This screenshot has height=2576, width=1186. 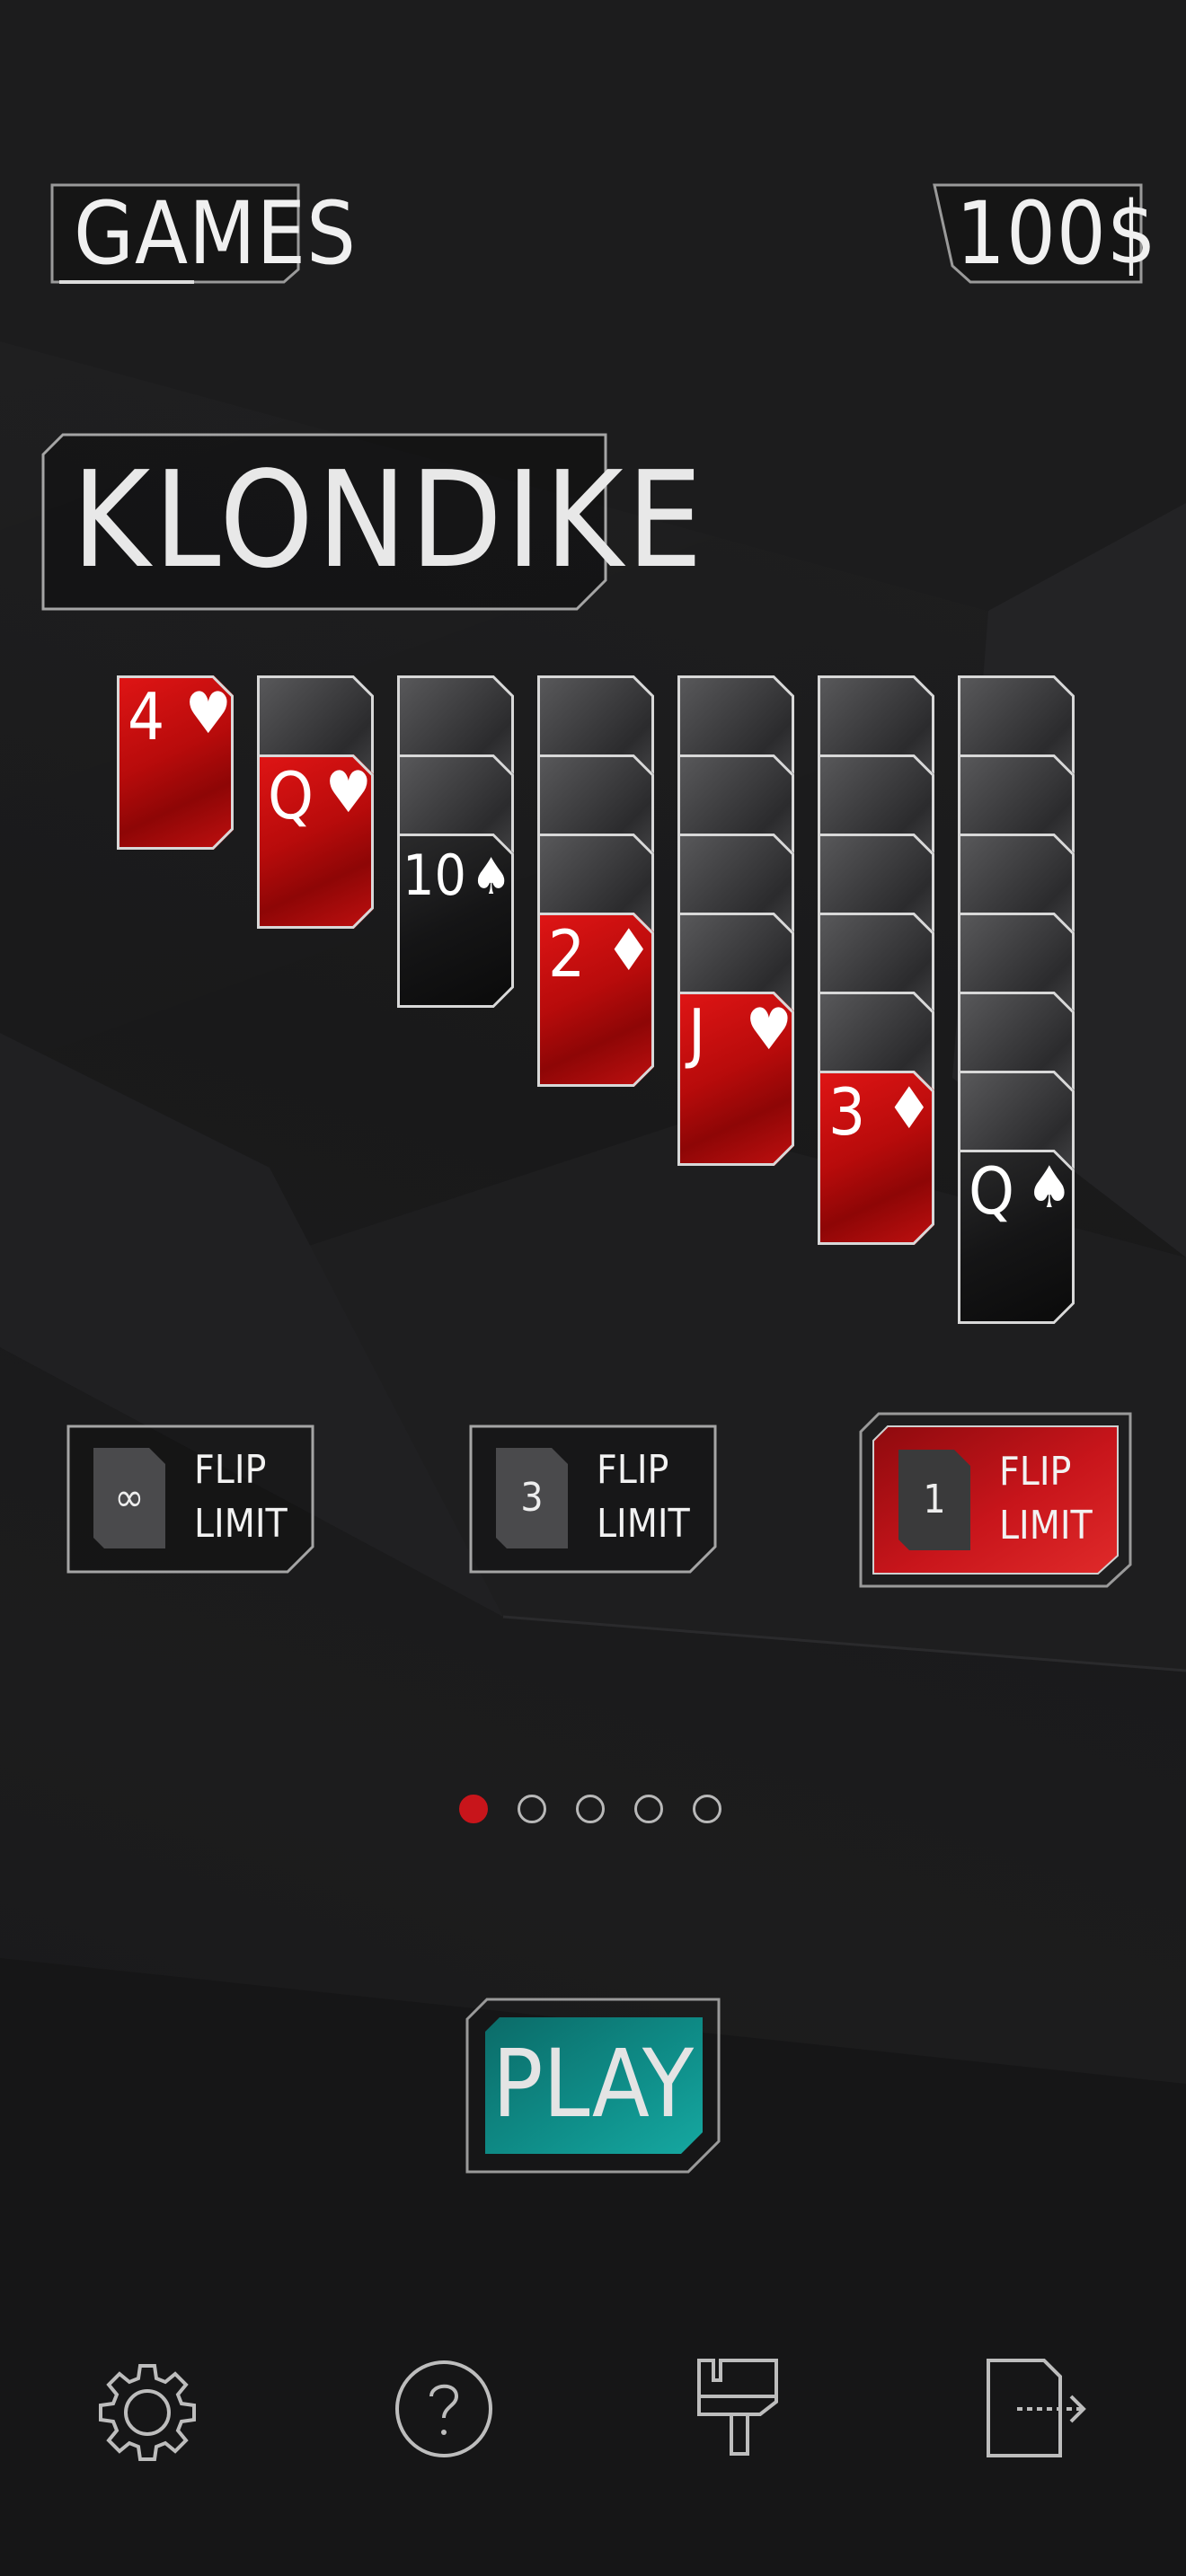 I want to click on exit-button, so click(x=1037, y=2408).